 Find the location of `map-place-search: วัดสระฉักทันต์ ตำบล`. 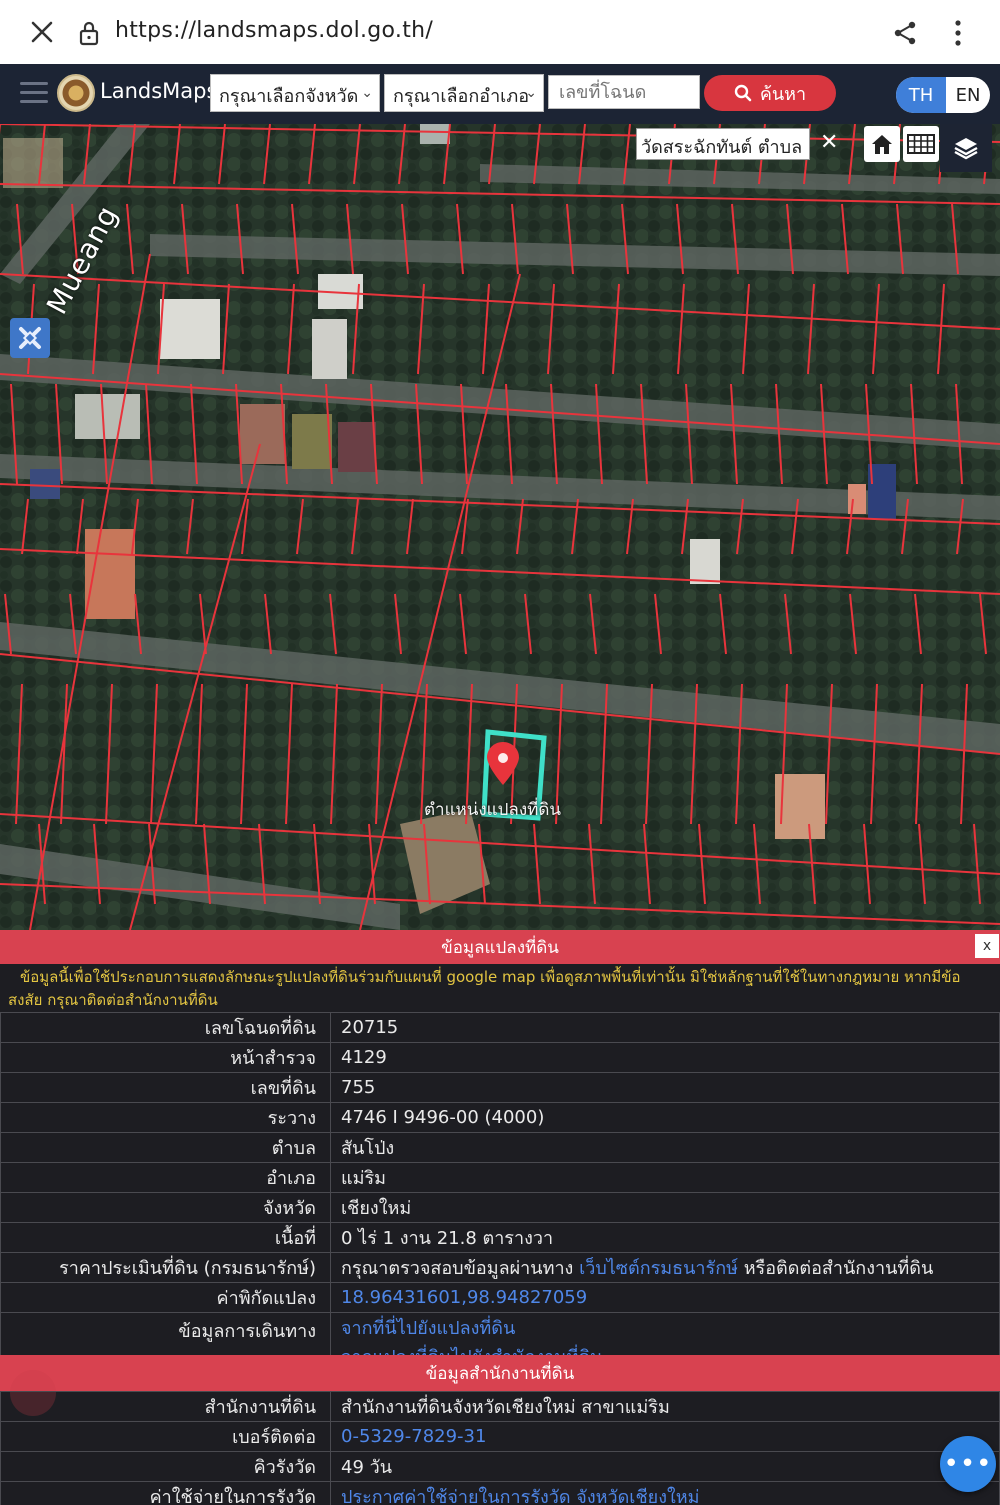

map-place-search: วัดสระฉักทันต์ ตำบล is located at coordinates (723, 144).